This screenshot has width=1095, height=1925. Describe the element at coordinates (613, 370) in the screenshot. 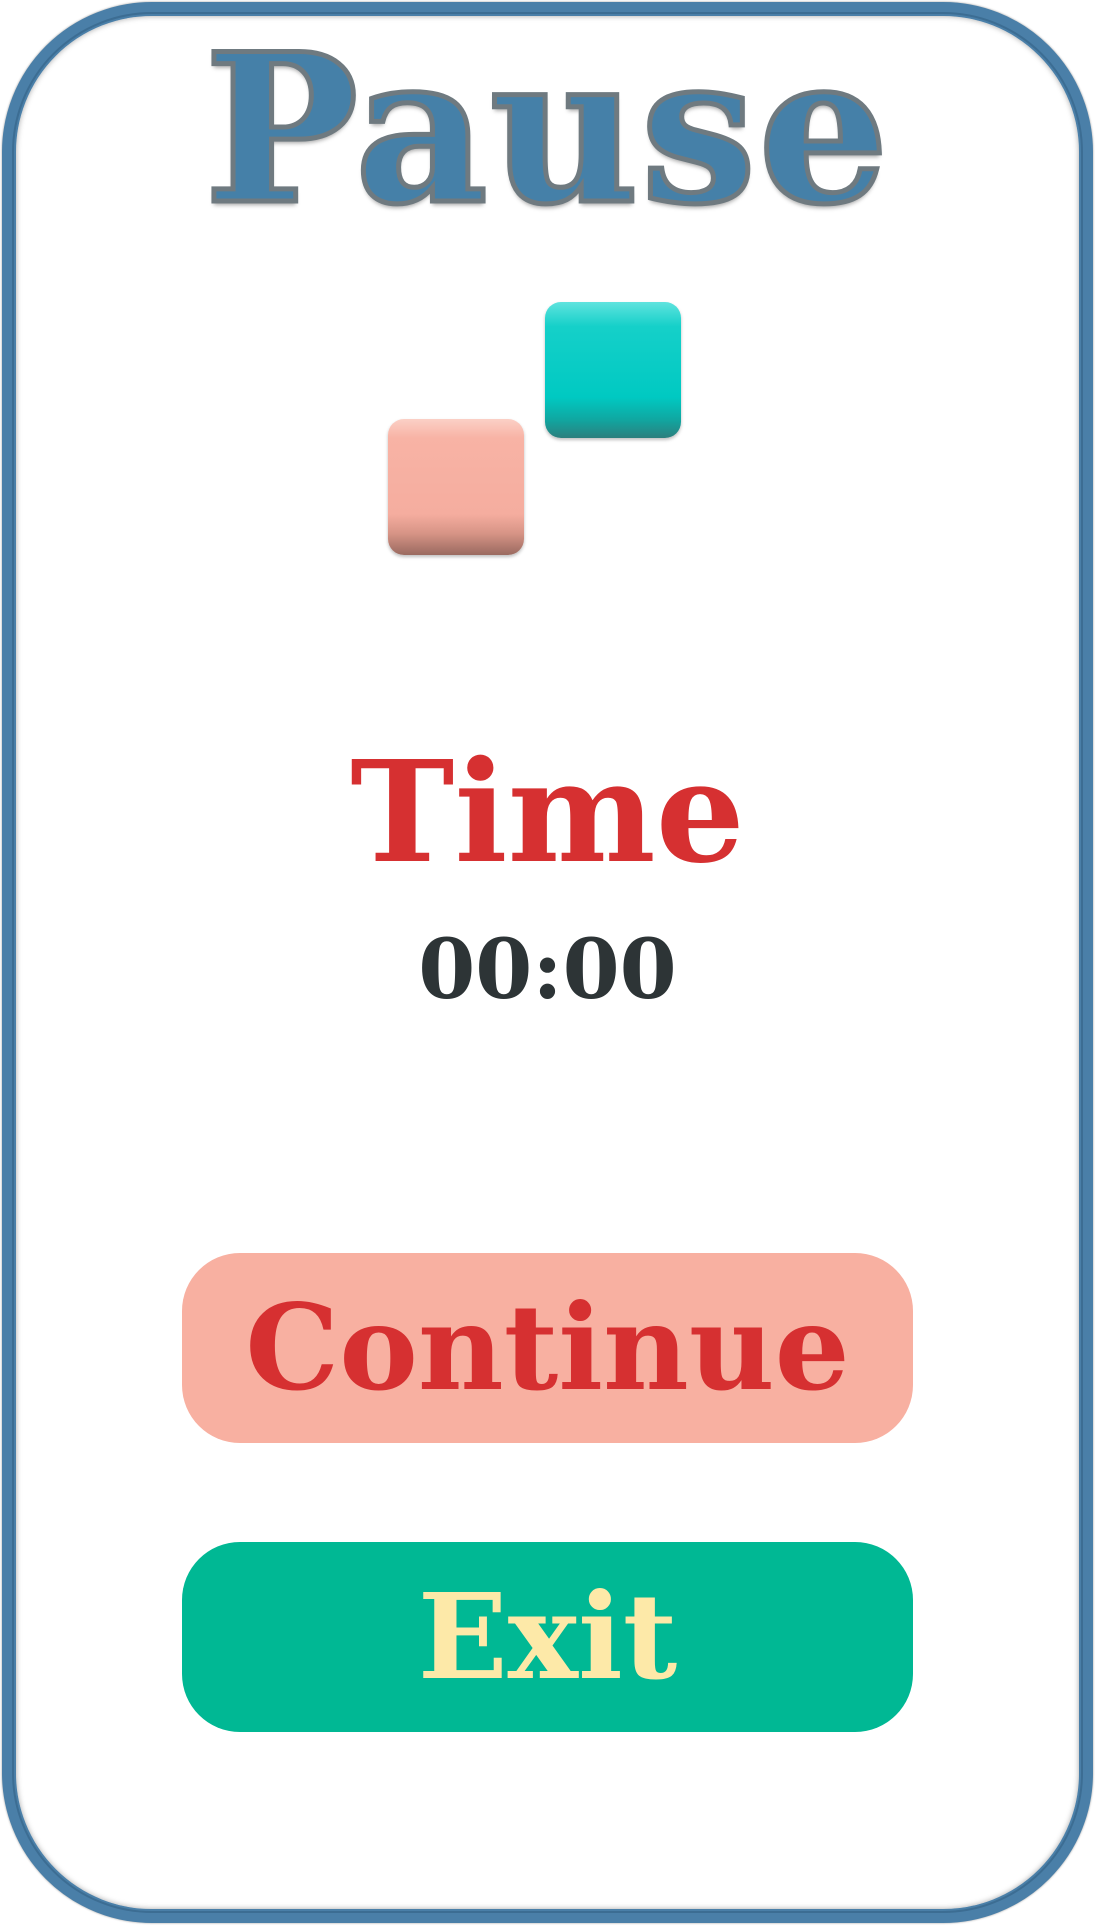

I see `teal-block-icon` at that location.